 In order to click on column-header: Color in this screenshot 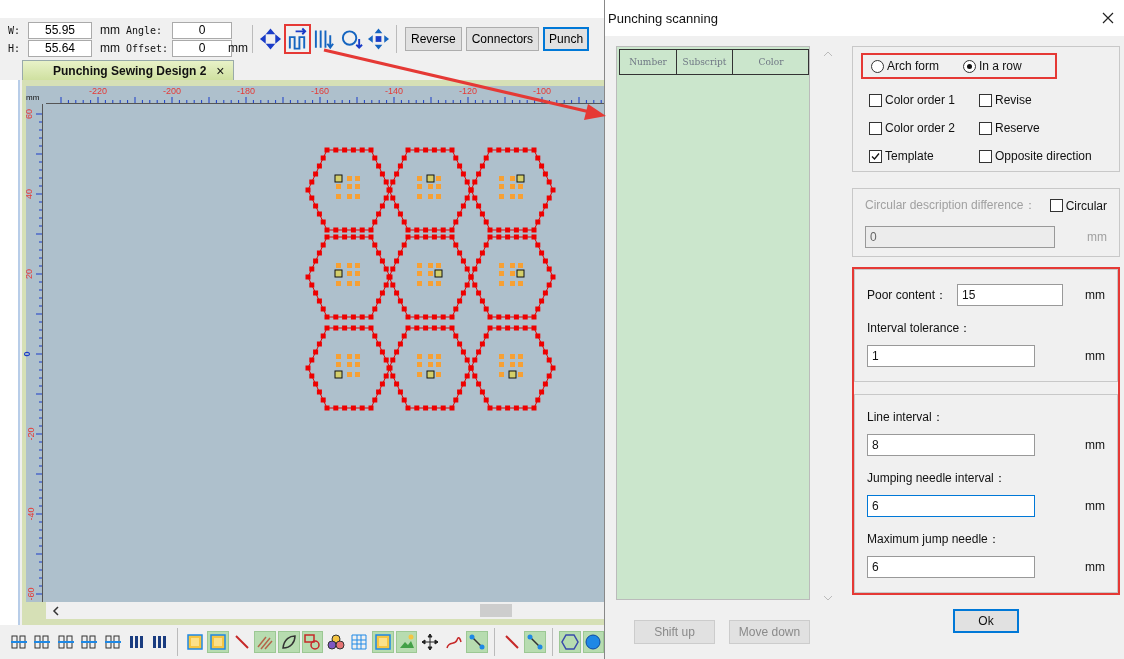, I will do `click(771, 62)`.